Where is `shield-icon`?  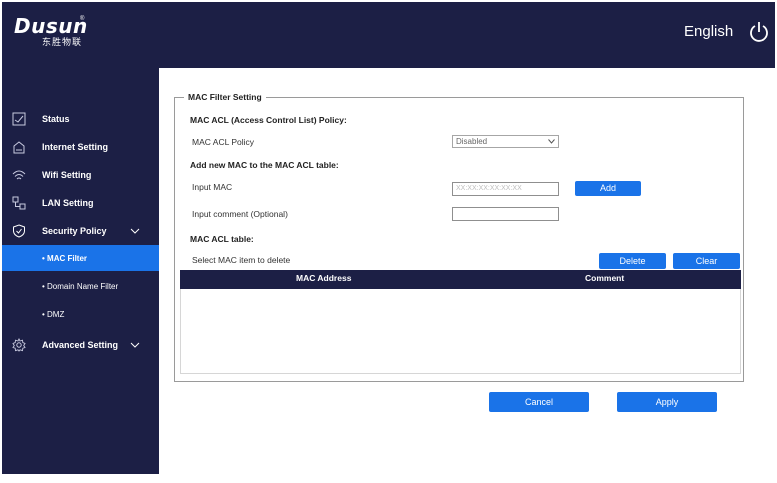 shield-icon is located at coordinates (19, 231).